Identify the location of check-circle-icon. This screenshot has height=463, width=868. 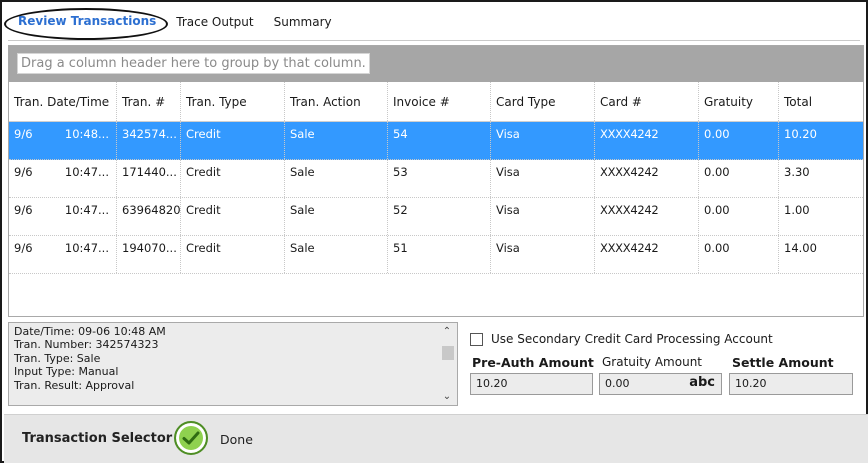
(191, 438).